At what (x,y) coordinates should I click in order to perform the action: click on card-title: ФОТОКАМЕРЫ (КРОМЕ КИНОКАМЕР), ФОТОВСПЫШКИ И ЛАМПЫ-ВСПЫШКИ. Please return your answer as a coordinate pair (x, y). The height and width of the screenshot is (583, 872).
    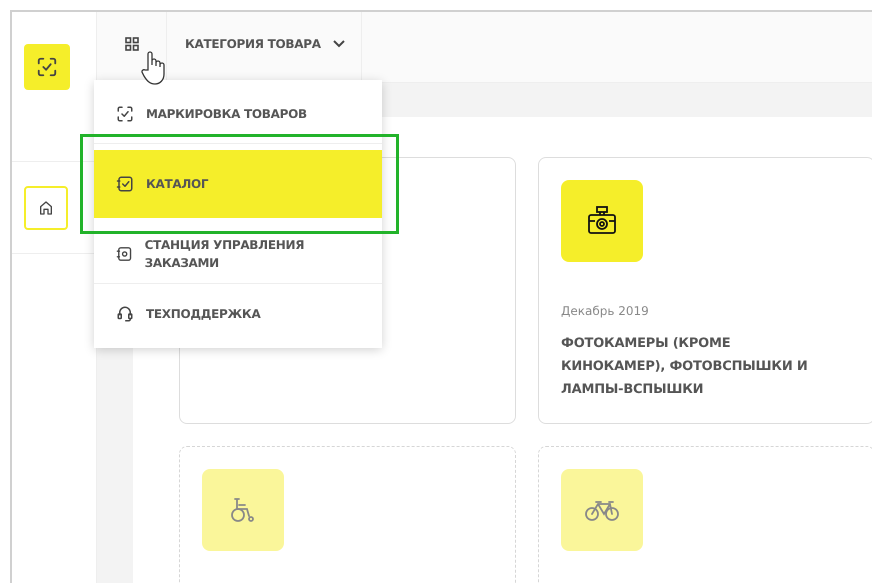
    Looking at the image, I should click on (685, 367).